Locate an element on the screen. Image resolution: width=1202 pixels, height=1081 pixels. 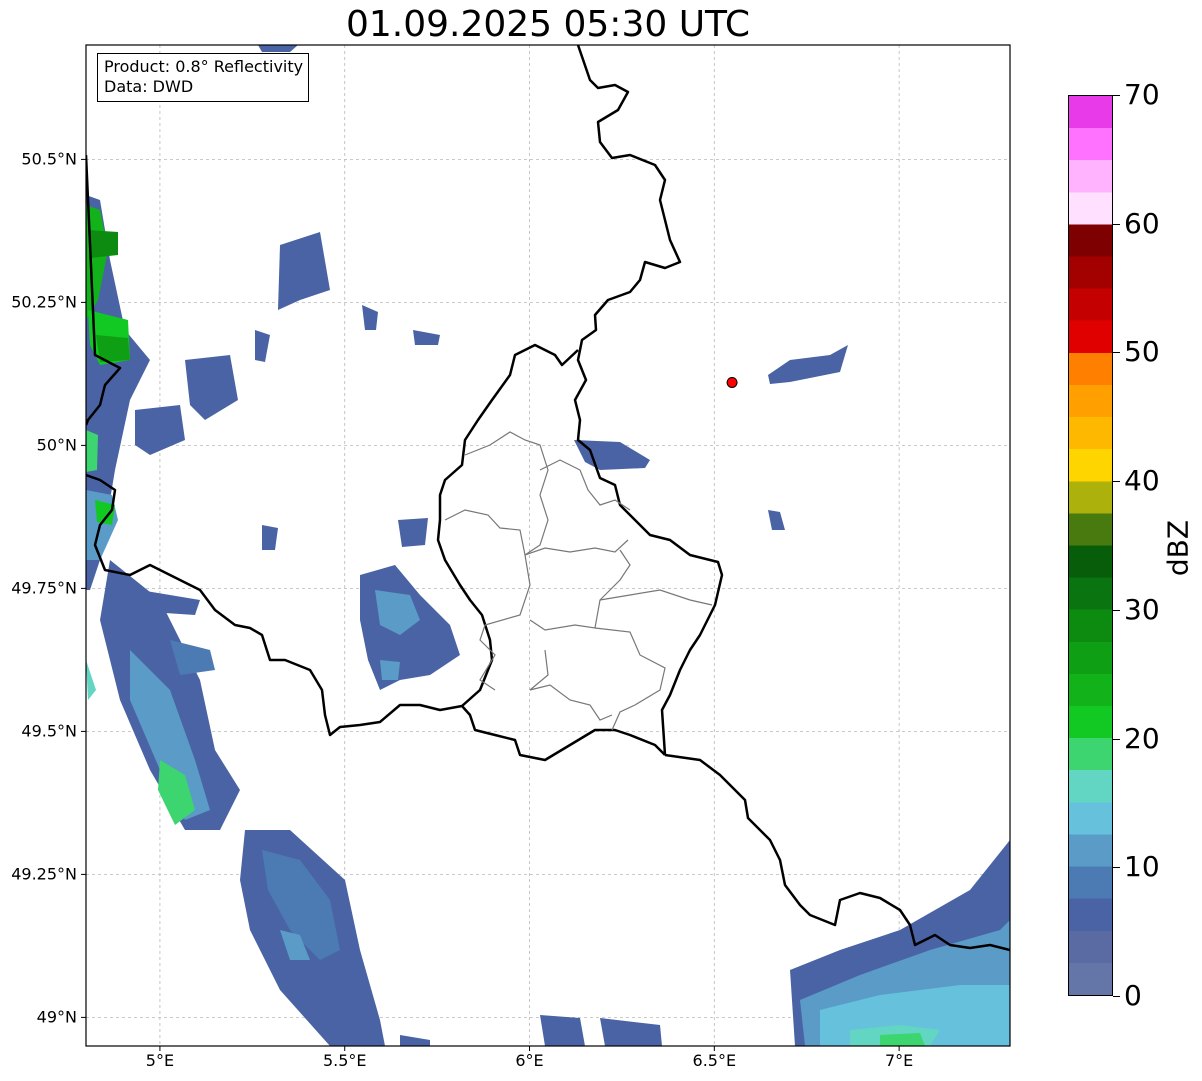
info-box: Product: 0.8° Reflectivity Data: DWD is located at coordinates (203, 77).